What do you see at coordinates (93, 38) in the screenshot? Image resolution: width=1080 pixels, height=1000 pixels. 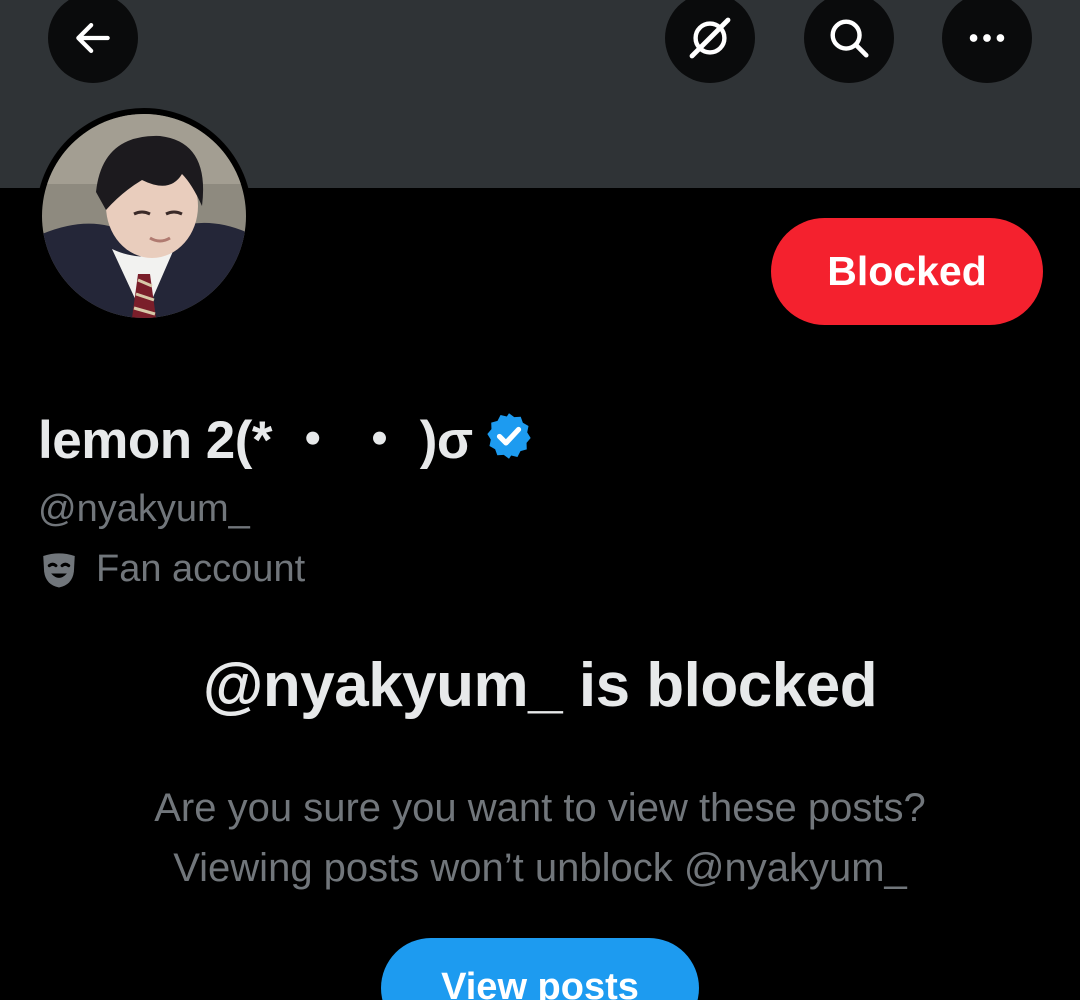 I see `arrow-left-icon` at bounding box center [93, 38].